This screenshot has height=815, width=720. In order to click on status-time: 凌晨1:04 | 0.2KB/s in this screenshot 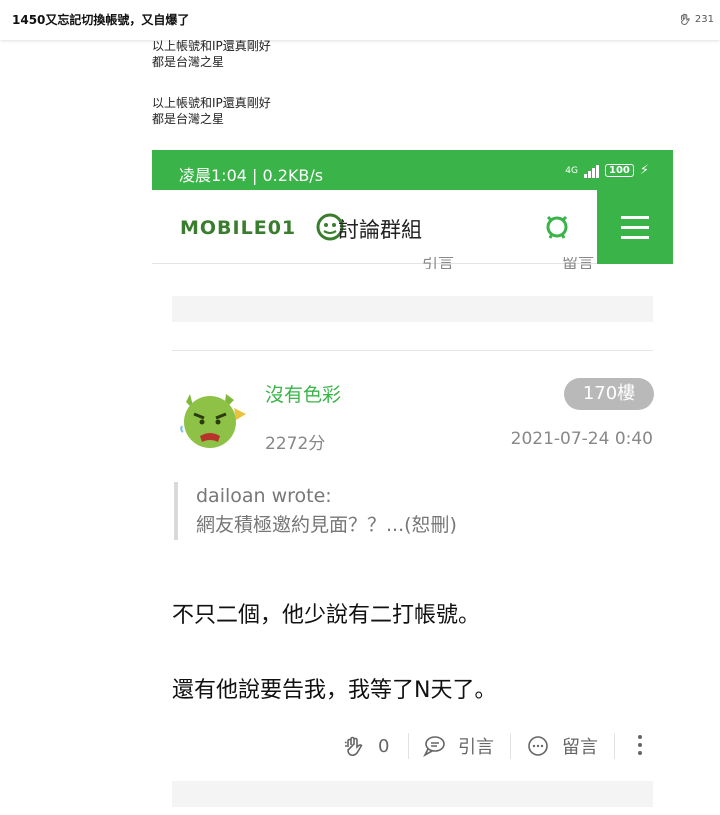, I will do `click(251, 175)`.